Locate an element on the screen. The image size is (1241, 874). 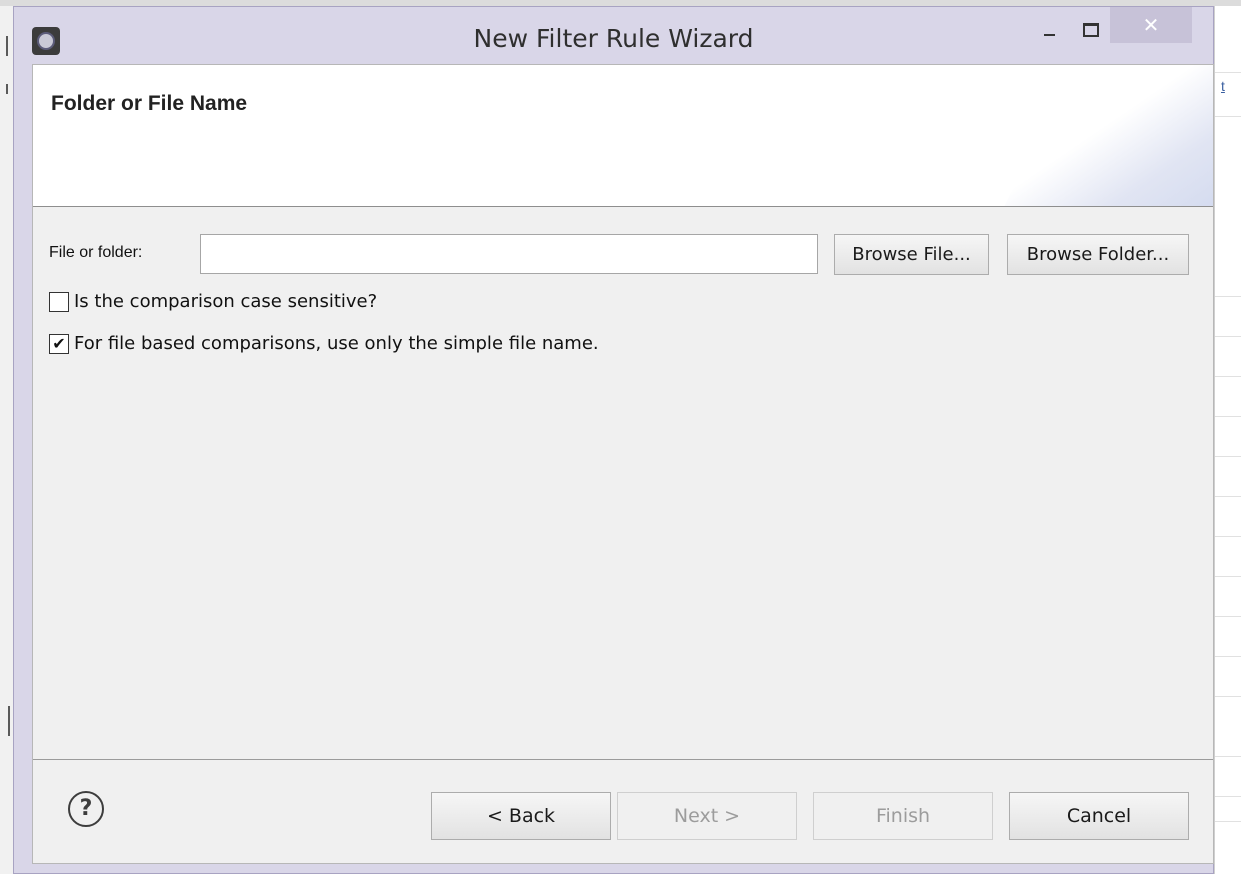
next-button: Next > is located at coordinates (707, 816).